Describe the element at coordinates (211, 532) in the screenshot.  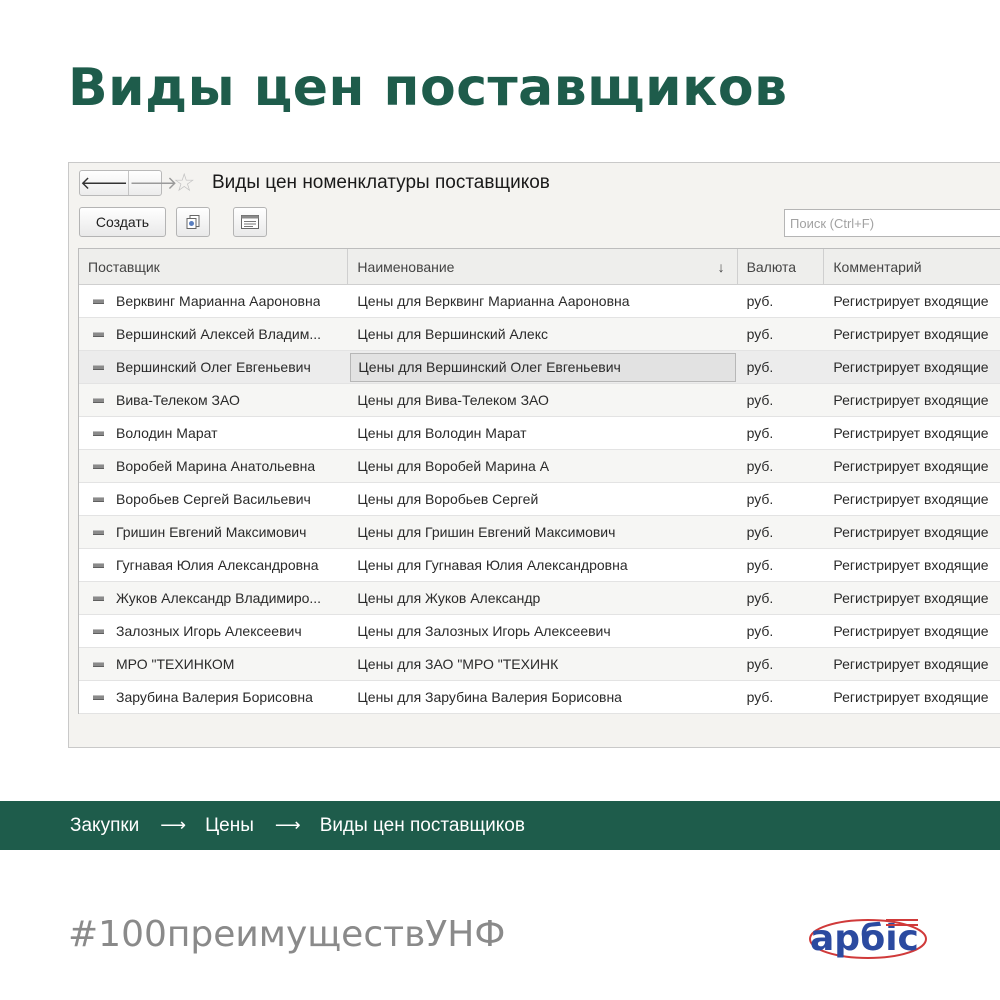
I see `cell-supplier: Гришин Евгений Максимович` at that location.